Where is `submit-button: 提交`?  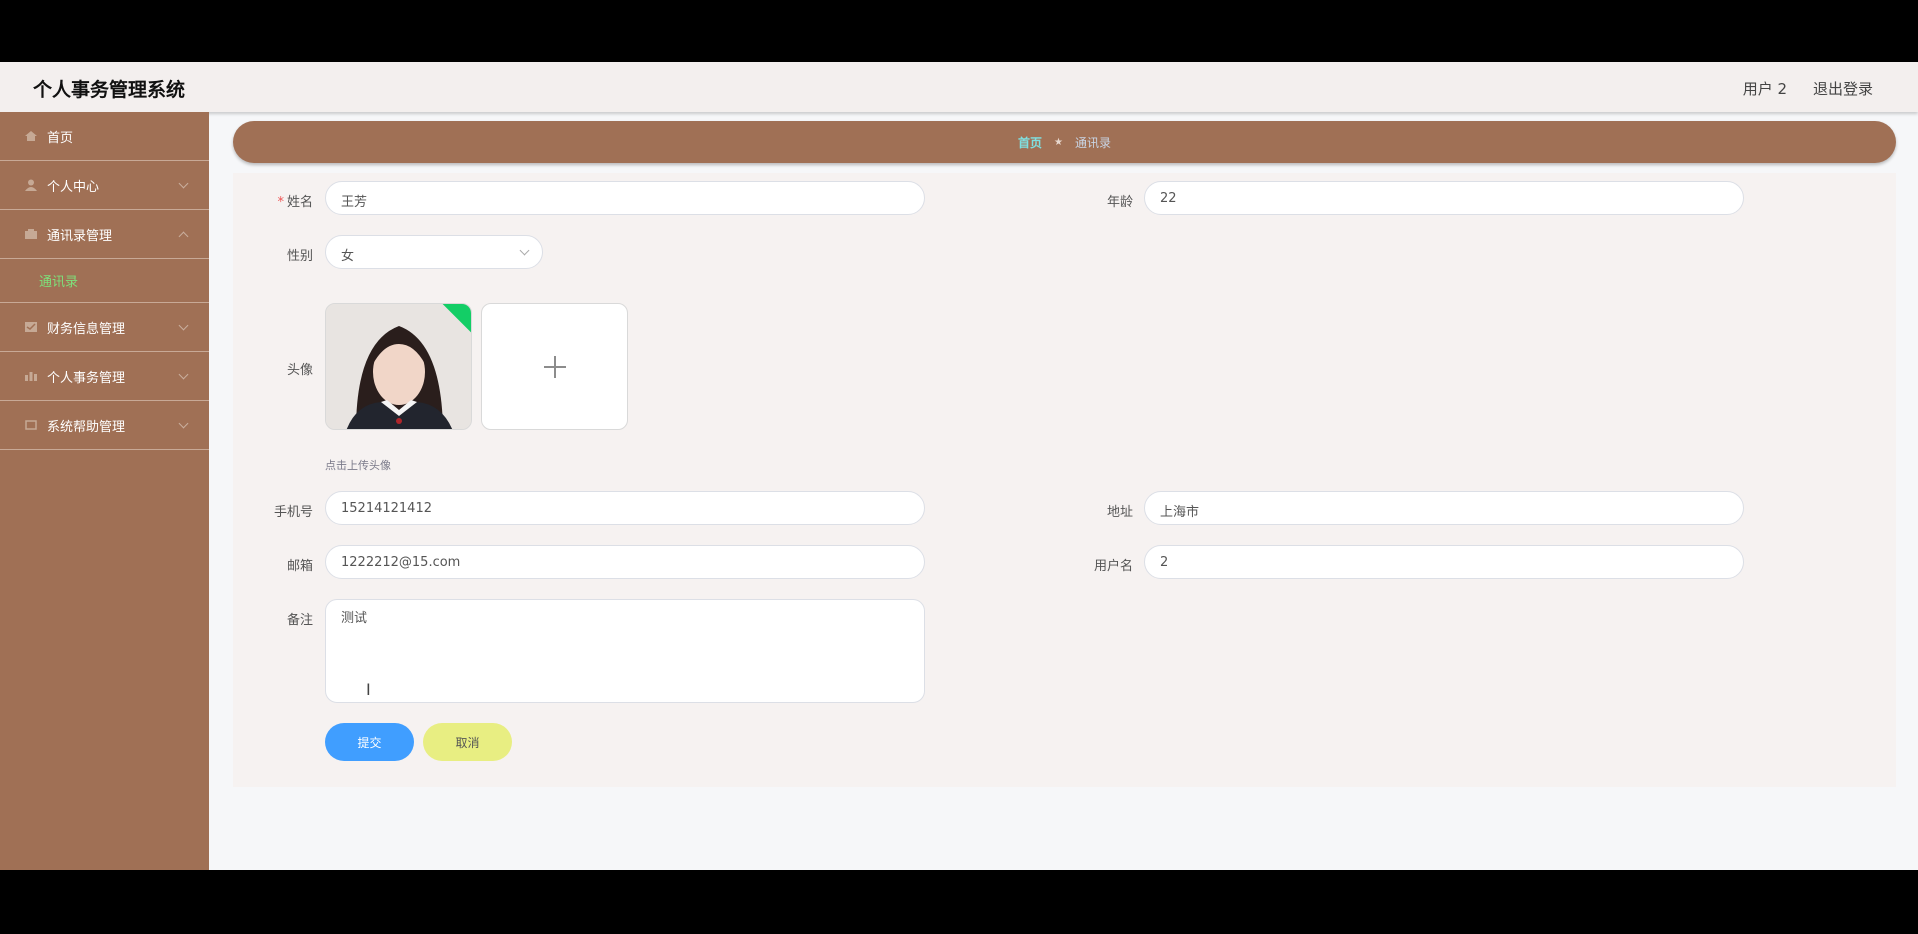 submit-button: 提交 is located at coordinates (369, 742).